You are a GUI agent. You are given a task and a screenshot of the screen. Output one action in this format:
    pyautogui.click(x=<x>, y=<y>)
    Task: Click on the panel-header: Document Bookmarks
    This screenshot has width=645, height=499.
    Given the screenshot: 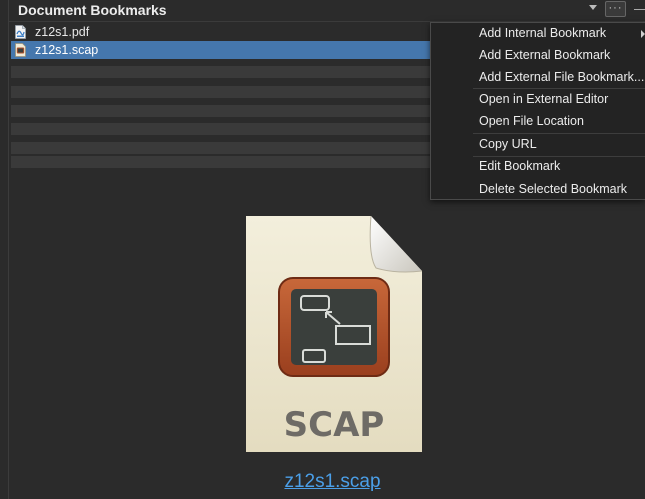 What is the action you would take?
    pyautogui.click(x=327, y=10)
    